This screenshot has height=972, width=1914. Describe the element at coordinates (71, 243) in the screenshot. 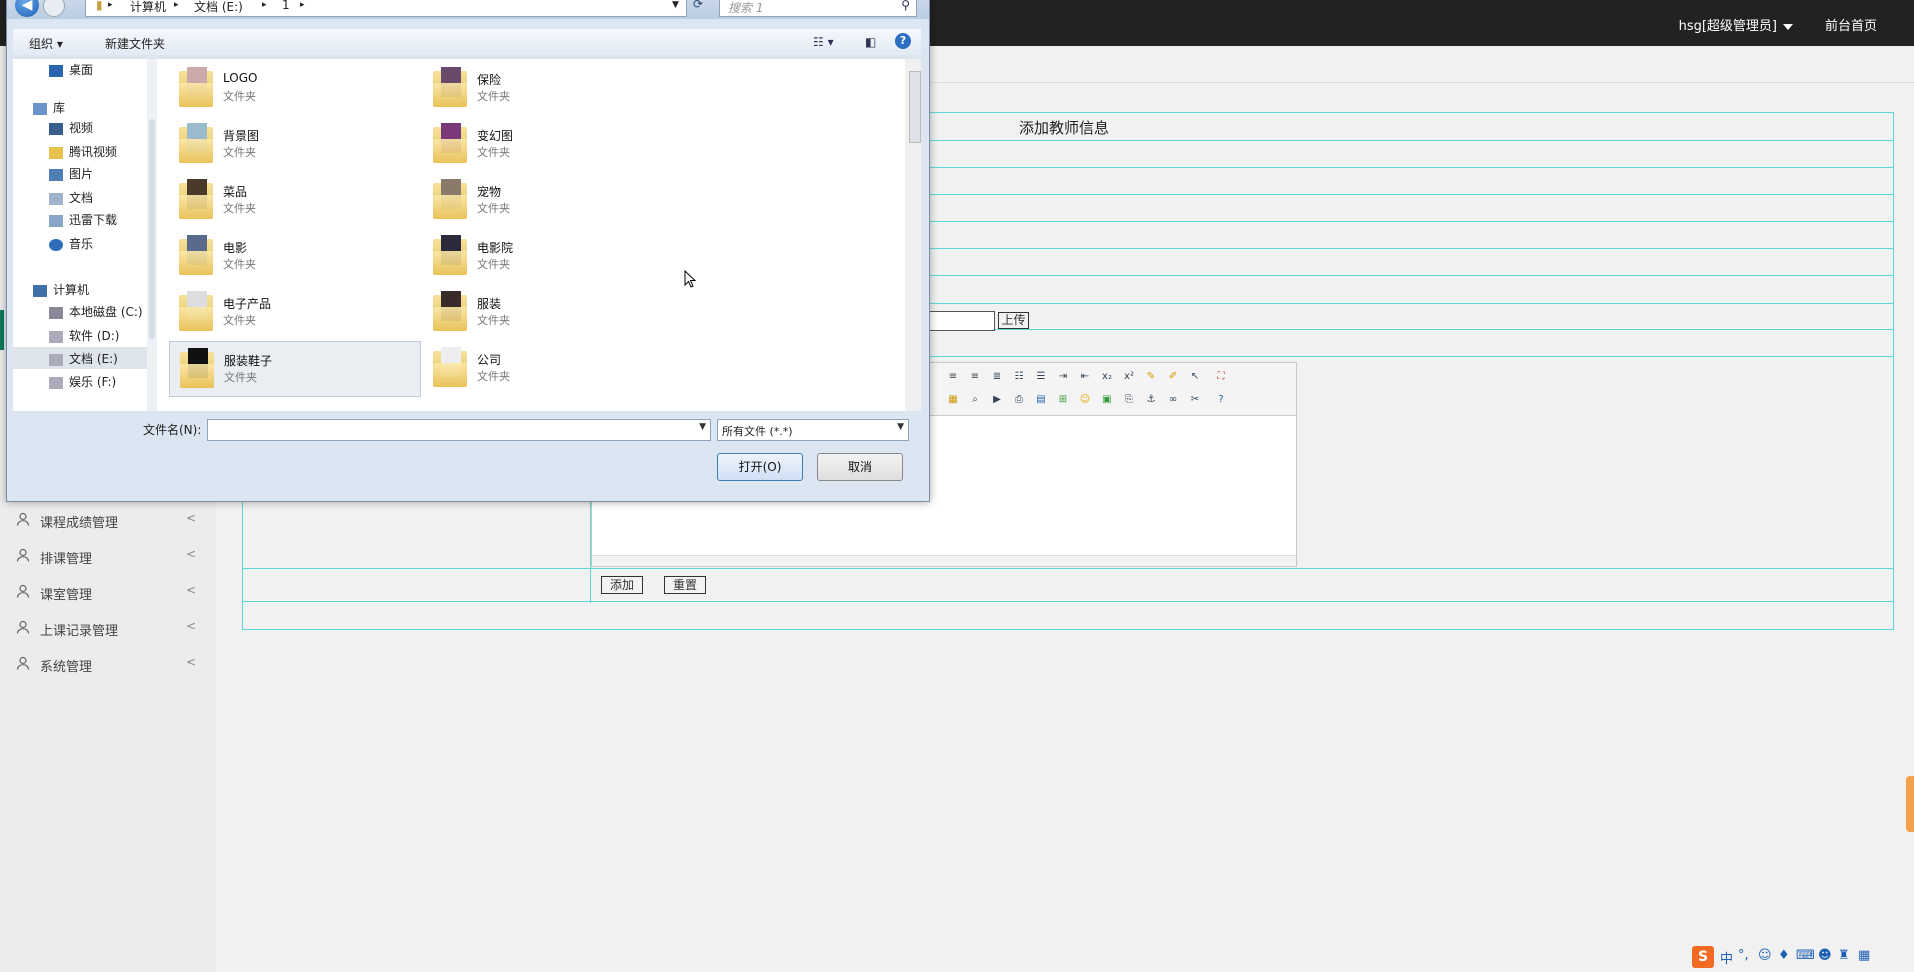

I see `nav-music: 音乐` at that location.